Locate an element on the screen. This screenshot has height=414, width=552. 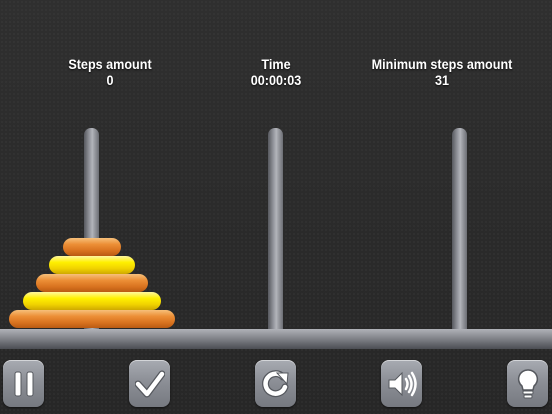
hint-button is located at coordinates (527, 383).